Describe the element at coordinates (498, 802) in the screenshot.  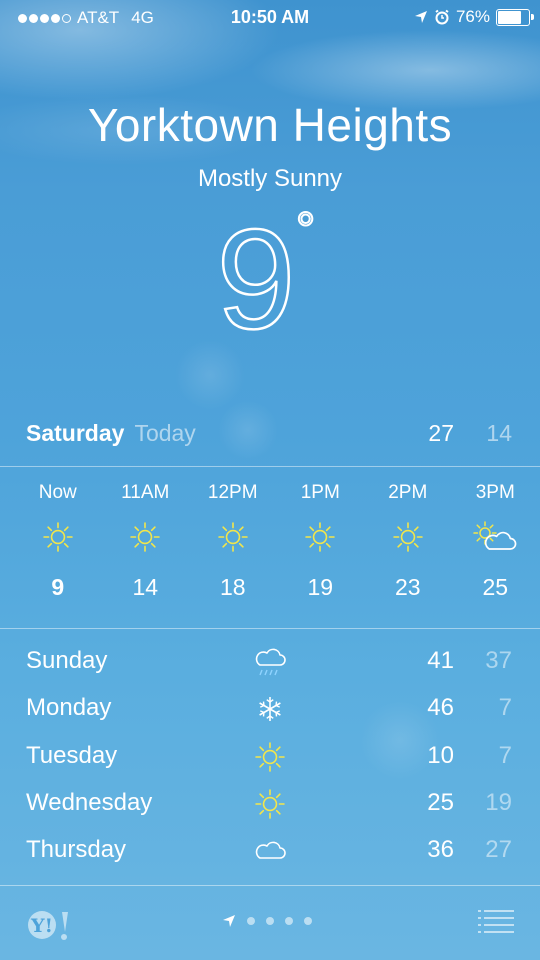
I see `day-low: 19` at that location.